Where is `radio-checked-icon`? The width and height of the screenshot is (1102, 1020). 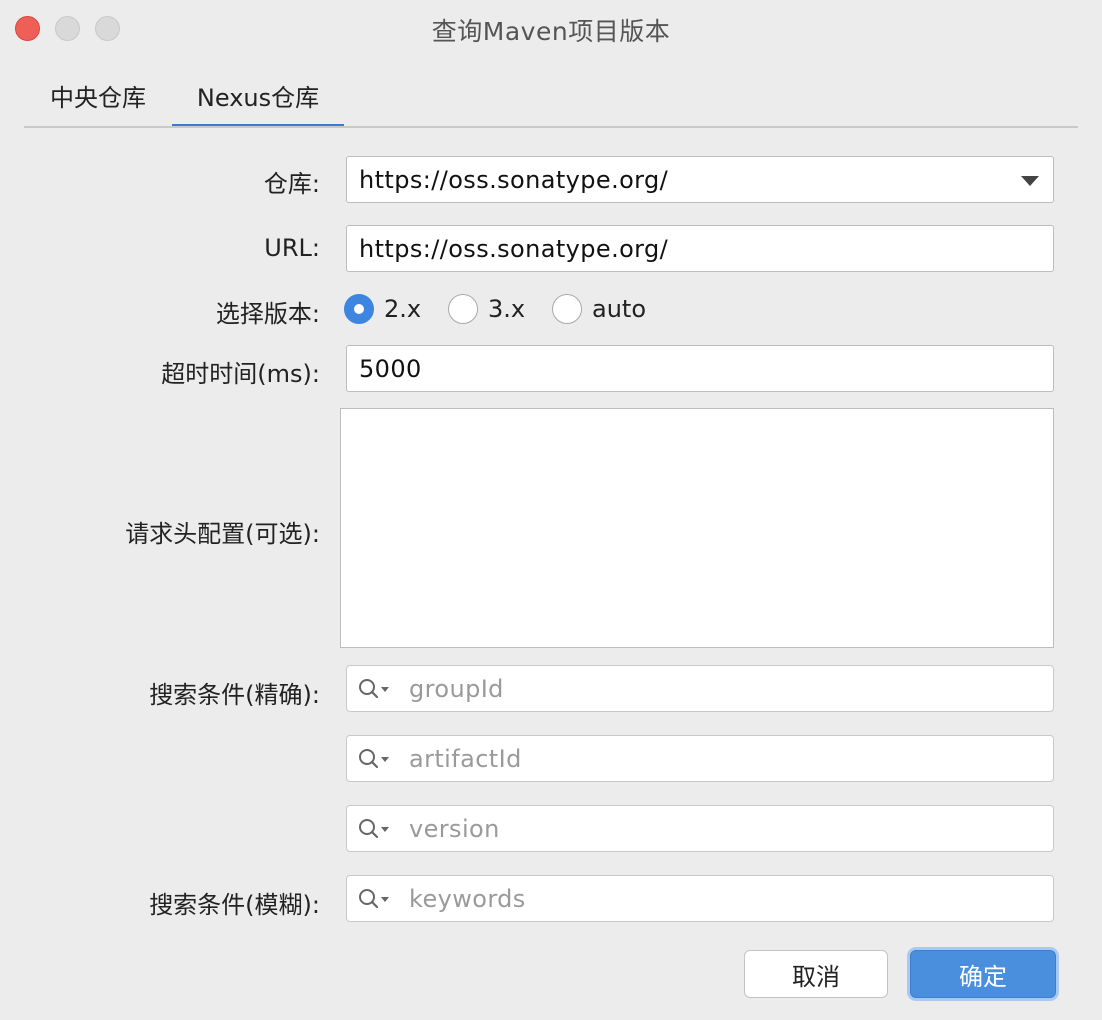
radio-checked-icon is located at coordinates (359, 309).